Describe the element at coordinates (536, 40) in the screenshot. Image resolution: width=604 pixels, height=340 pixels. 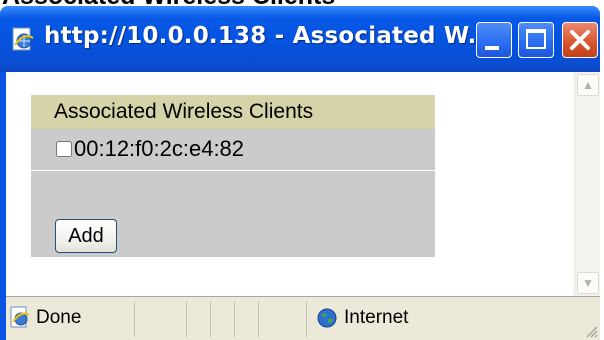
I see `maximize-button` at that location.